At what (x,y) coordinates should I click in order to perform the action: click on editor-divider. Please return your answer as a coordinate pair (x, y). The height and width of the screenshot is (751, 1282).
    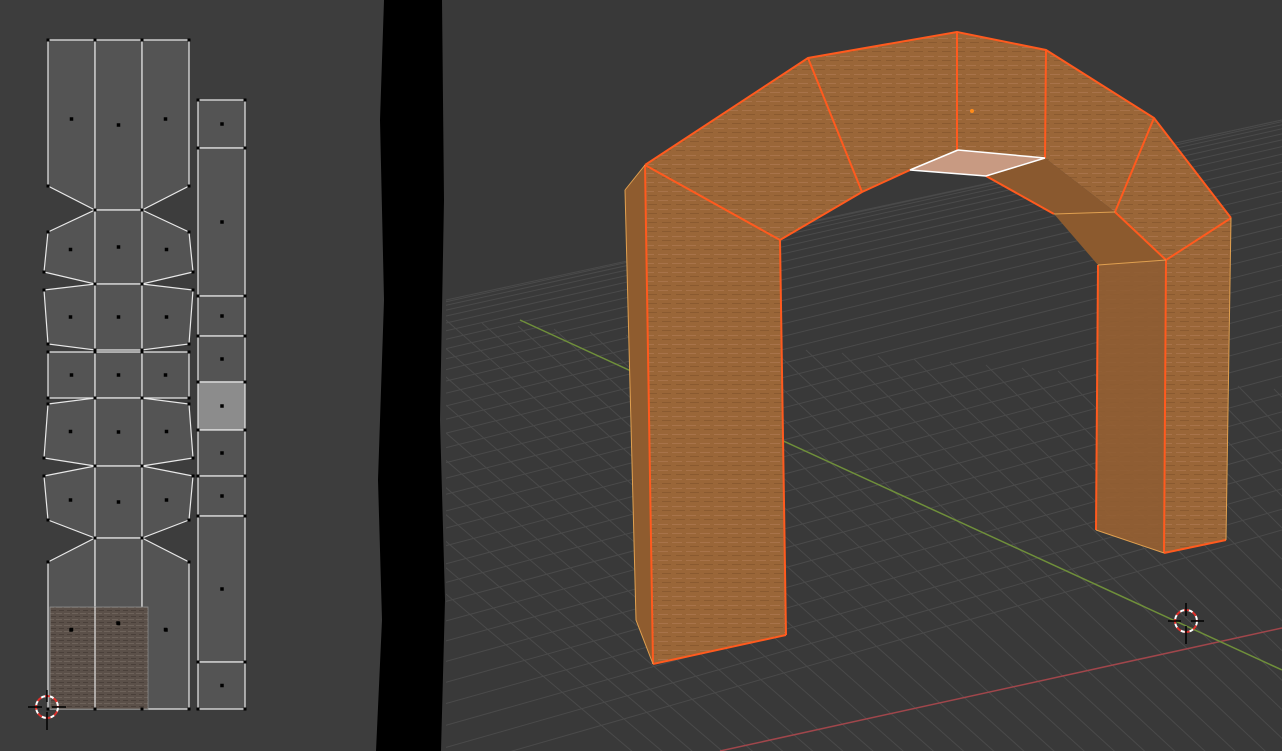
    Looking at the image, I should click on (411, 375).